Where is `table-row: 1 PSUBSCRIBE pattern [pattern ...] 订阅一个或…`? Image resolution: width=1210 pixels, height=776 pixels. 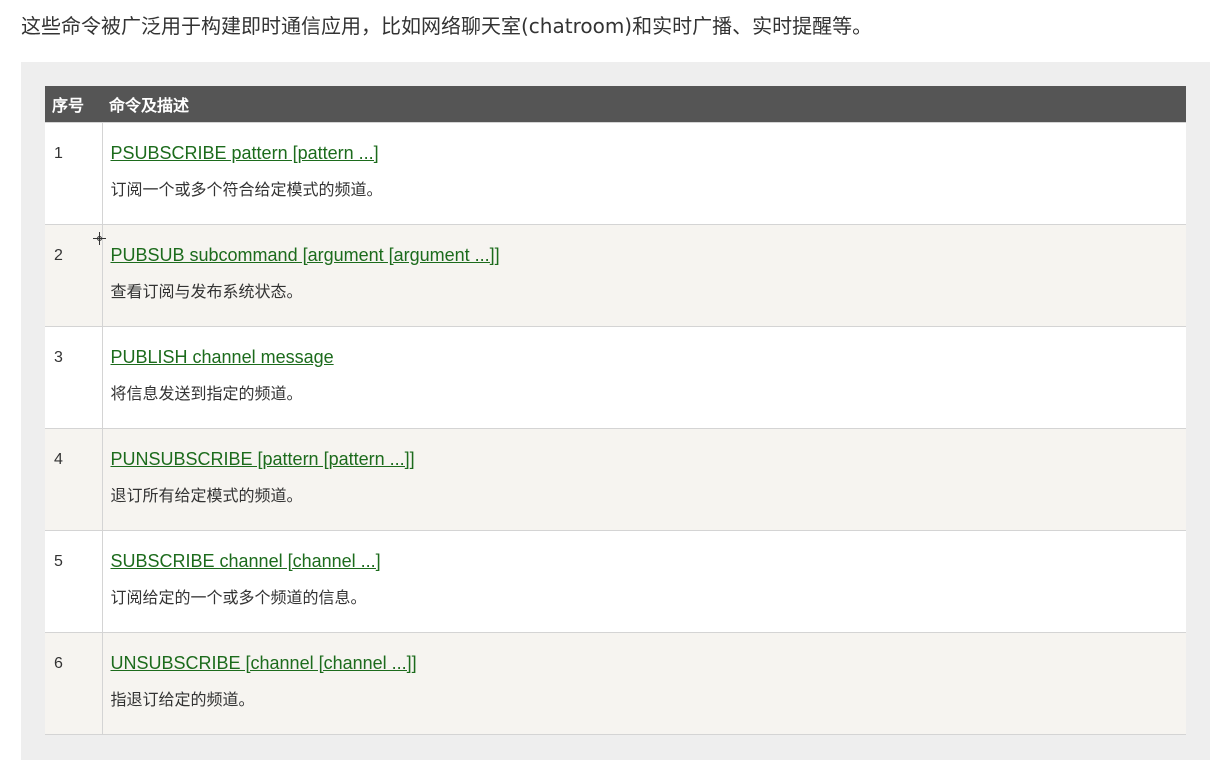 table-row: 1 PSUBSCRIBE pattern [pattern ...] 订阅一个或… is located at coordinates (615, 173).